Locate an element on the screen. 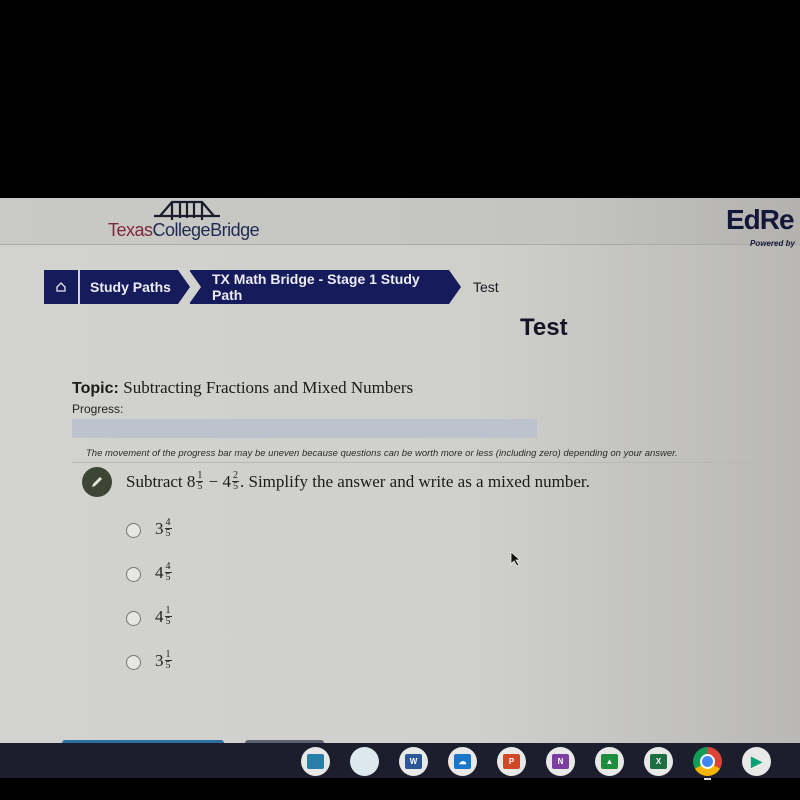 The image size is (800, 800). excel-app-glyph: X is located at coordinates (658, 761).